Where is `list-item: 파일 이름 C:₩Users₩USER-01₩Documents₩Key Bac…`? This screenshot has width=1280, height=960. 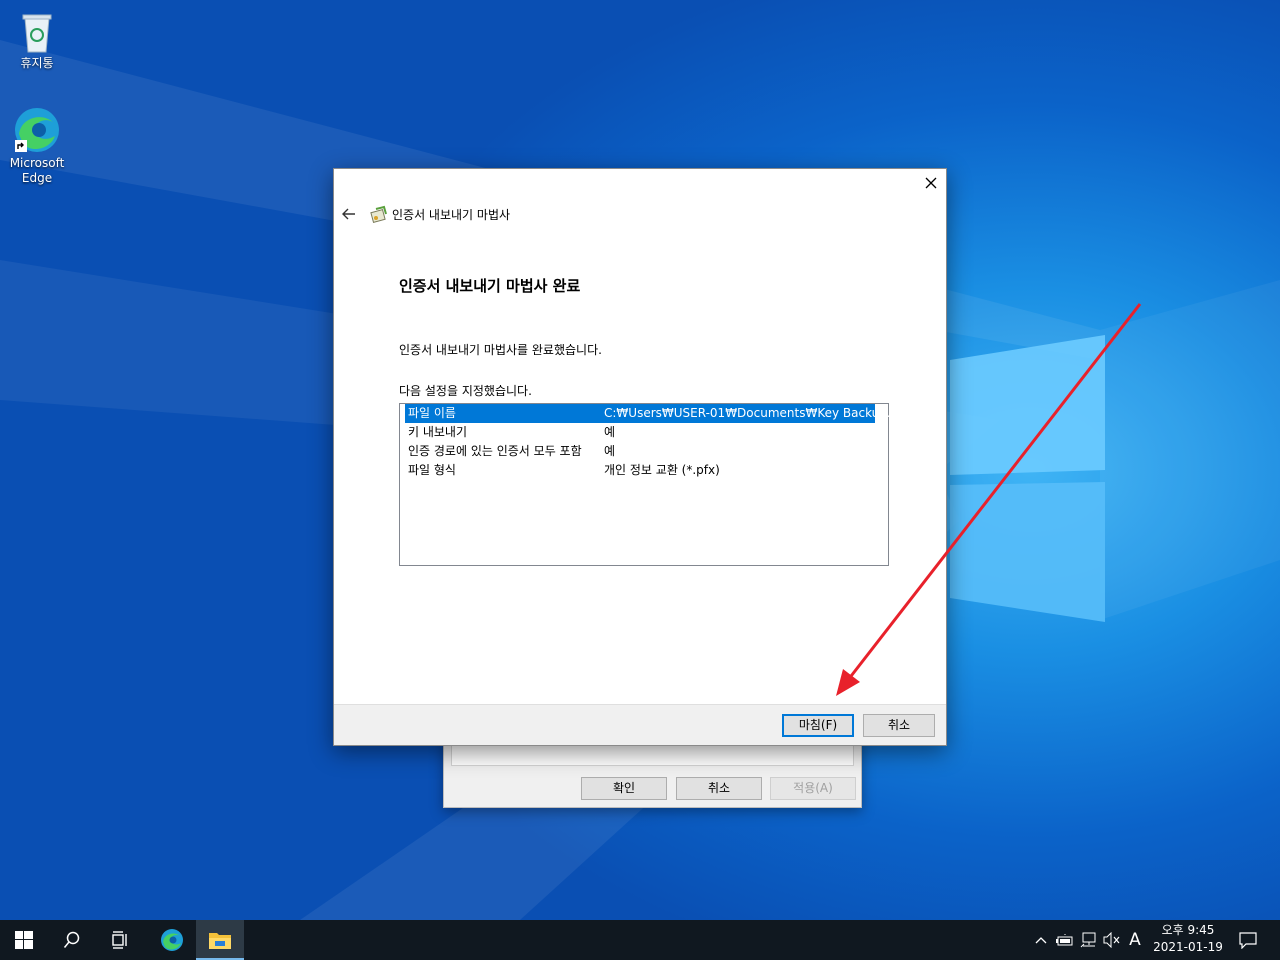
list-item: 파일 이름 C:₩Users₩USER-01₩Documents₩Key Bac… is located at coordinates (657, 413).